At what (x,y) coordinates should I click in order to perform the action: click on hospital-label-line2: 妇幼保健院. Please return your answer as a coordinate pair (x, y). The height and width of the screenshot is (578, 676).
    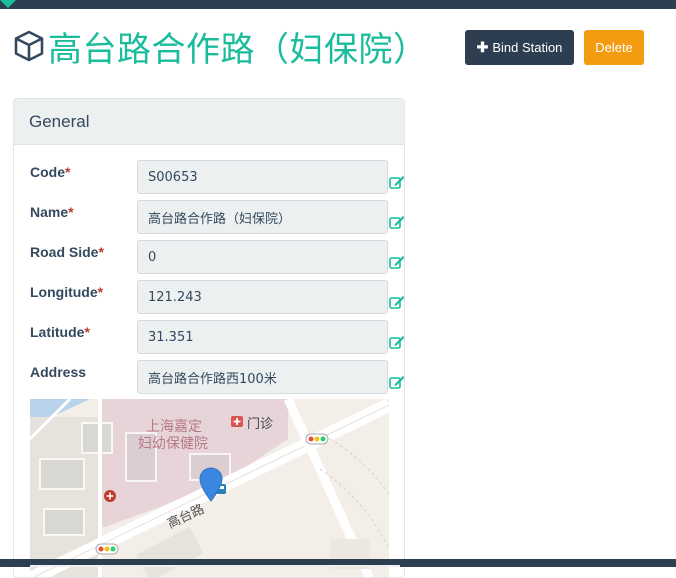
    Looking at the image, I should click on (173, 443).